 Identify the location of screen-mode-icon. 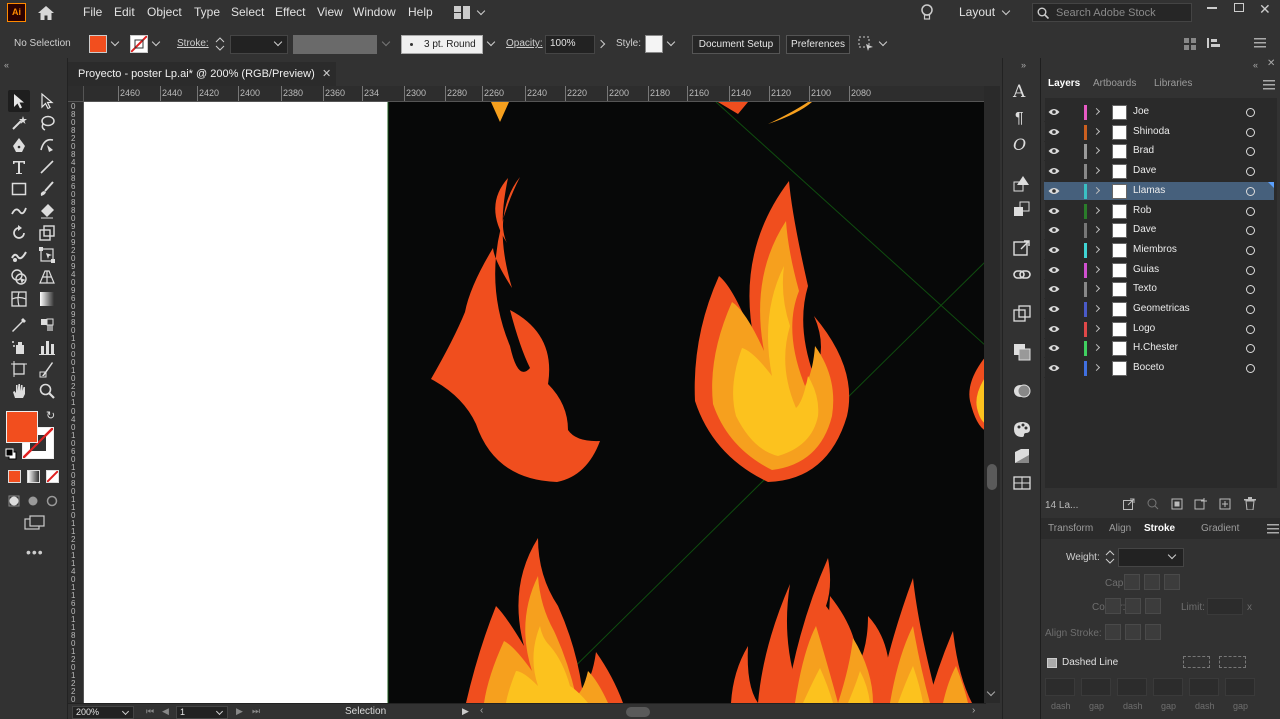
(35, 523).